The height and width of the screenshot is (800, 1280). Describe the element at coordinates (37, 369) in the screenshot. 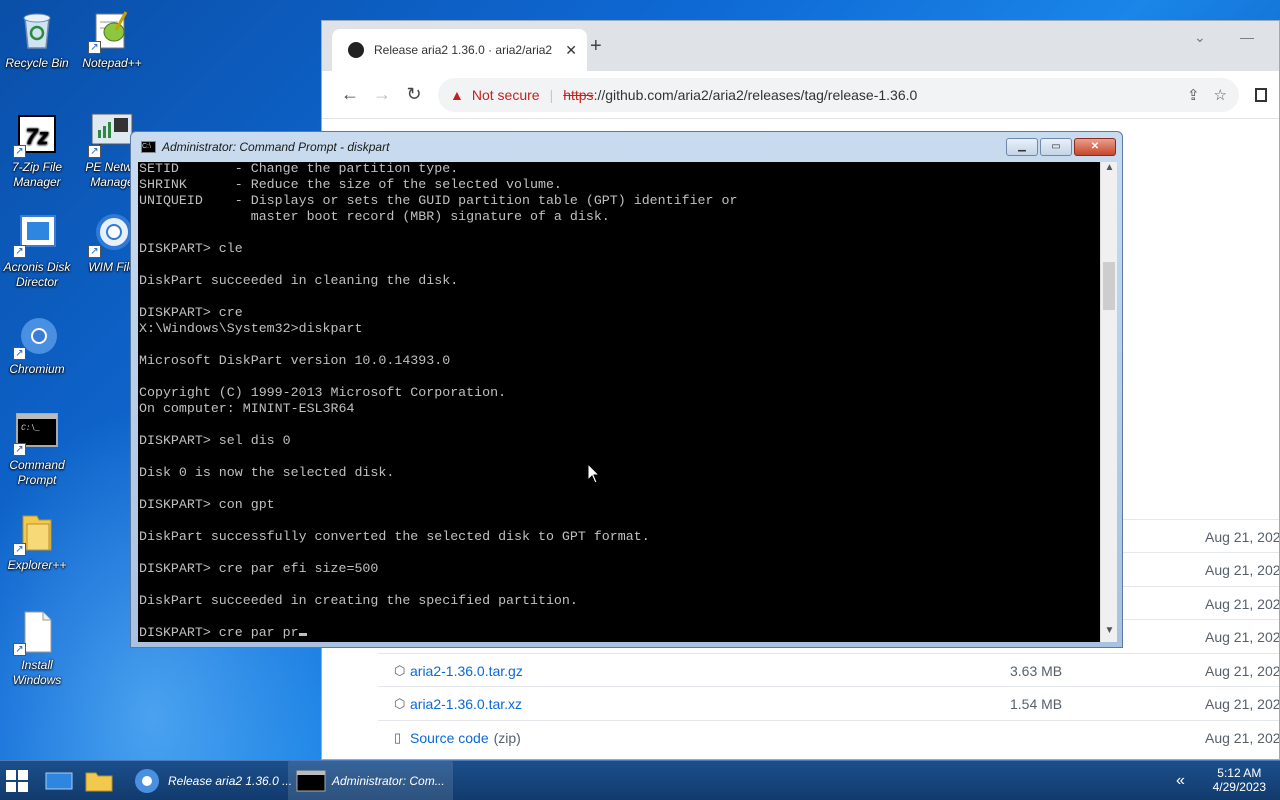

I see `desktop-icon-label: Chromium` at that location.